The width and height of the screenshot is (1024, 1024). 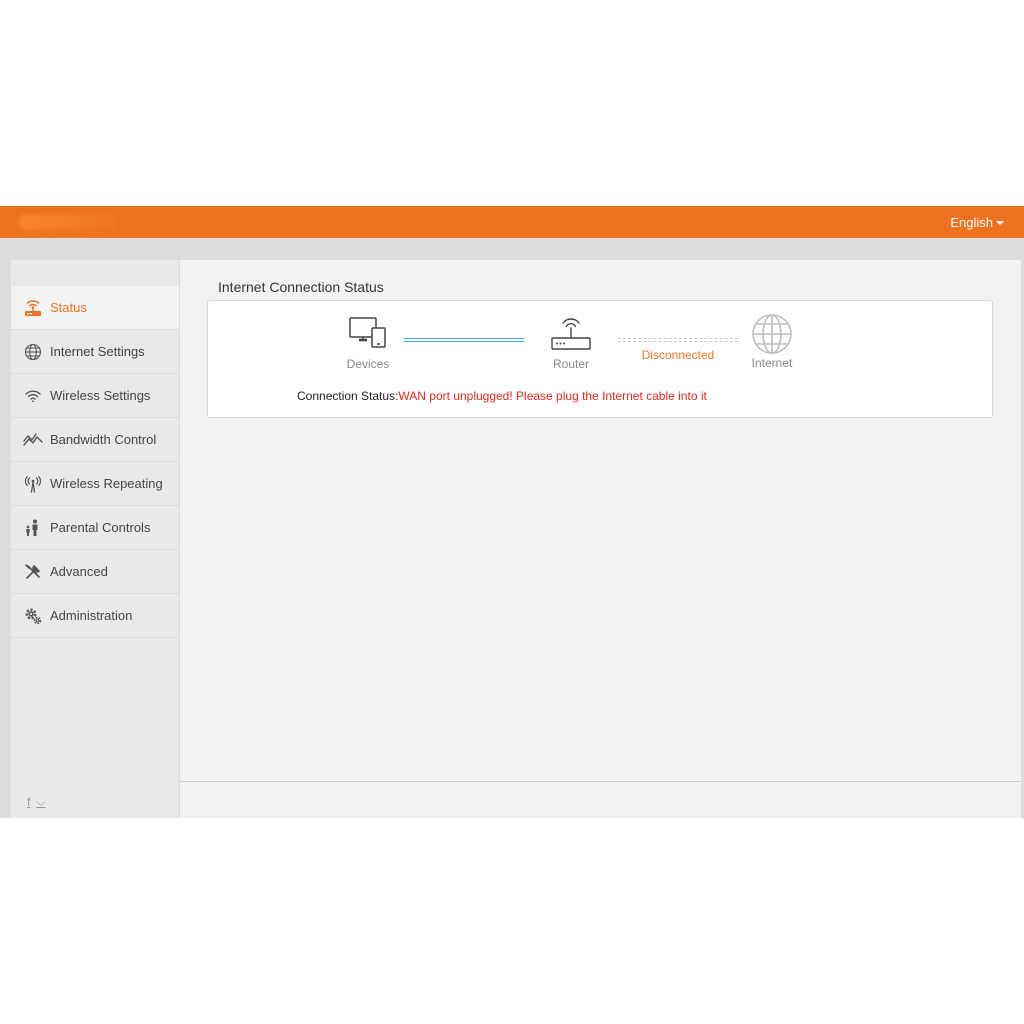 I want to click on brand-logo, so click(x=68, y=222).